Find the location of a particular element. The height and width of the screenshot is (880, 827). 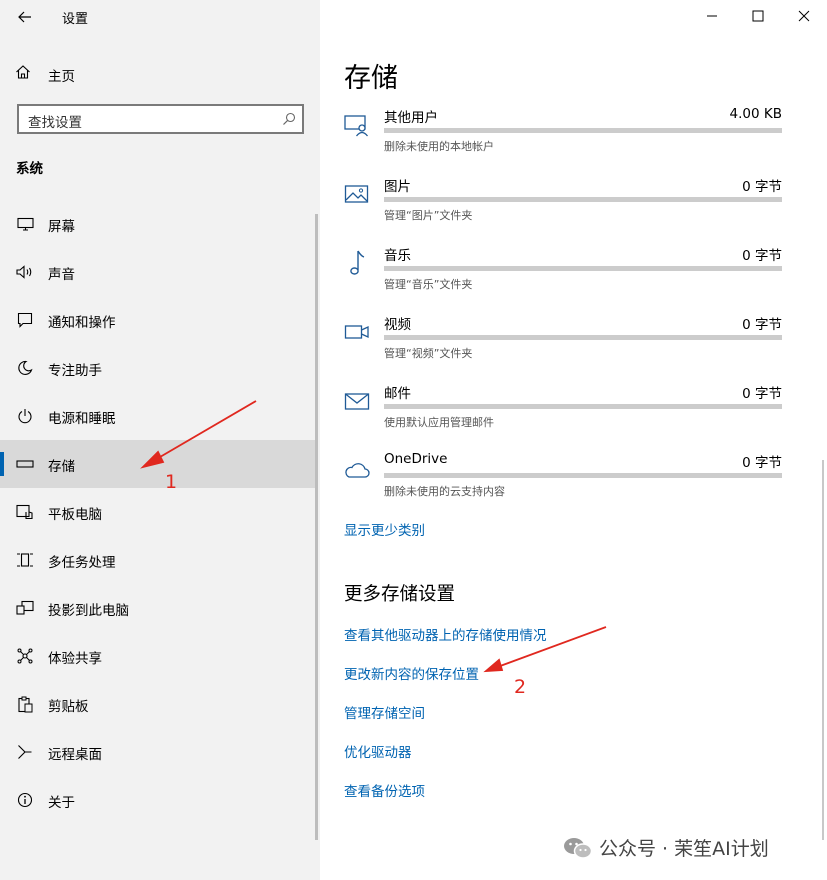

category-description: 使用默认应用管理邮件 is located at coordinates (439, 422).